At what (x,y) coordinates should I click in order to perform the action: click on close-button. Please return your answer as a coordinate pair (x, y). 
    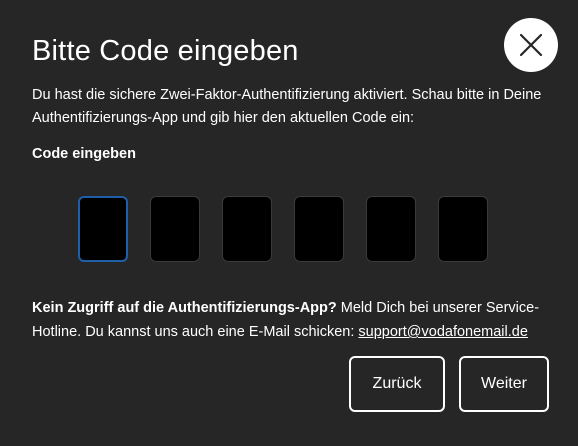
    Looking at the image, I should click on (531, 45).